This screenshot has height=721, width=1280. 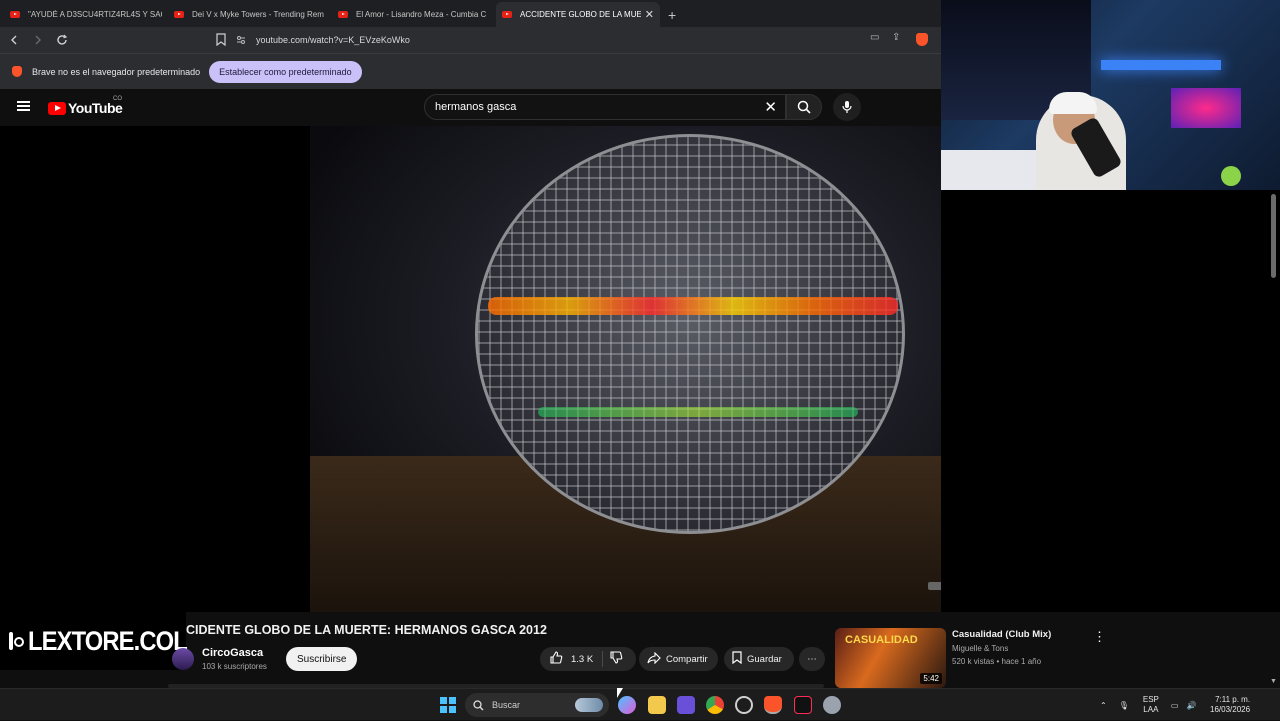 What do you see at coordinates (57, 108) in the screenshot?
I see `youtube-play-icon` at bounding box center [57, 108].